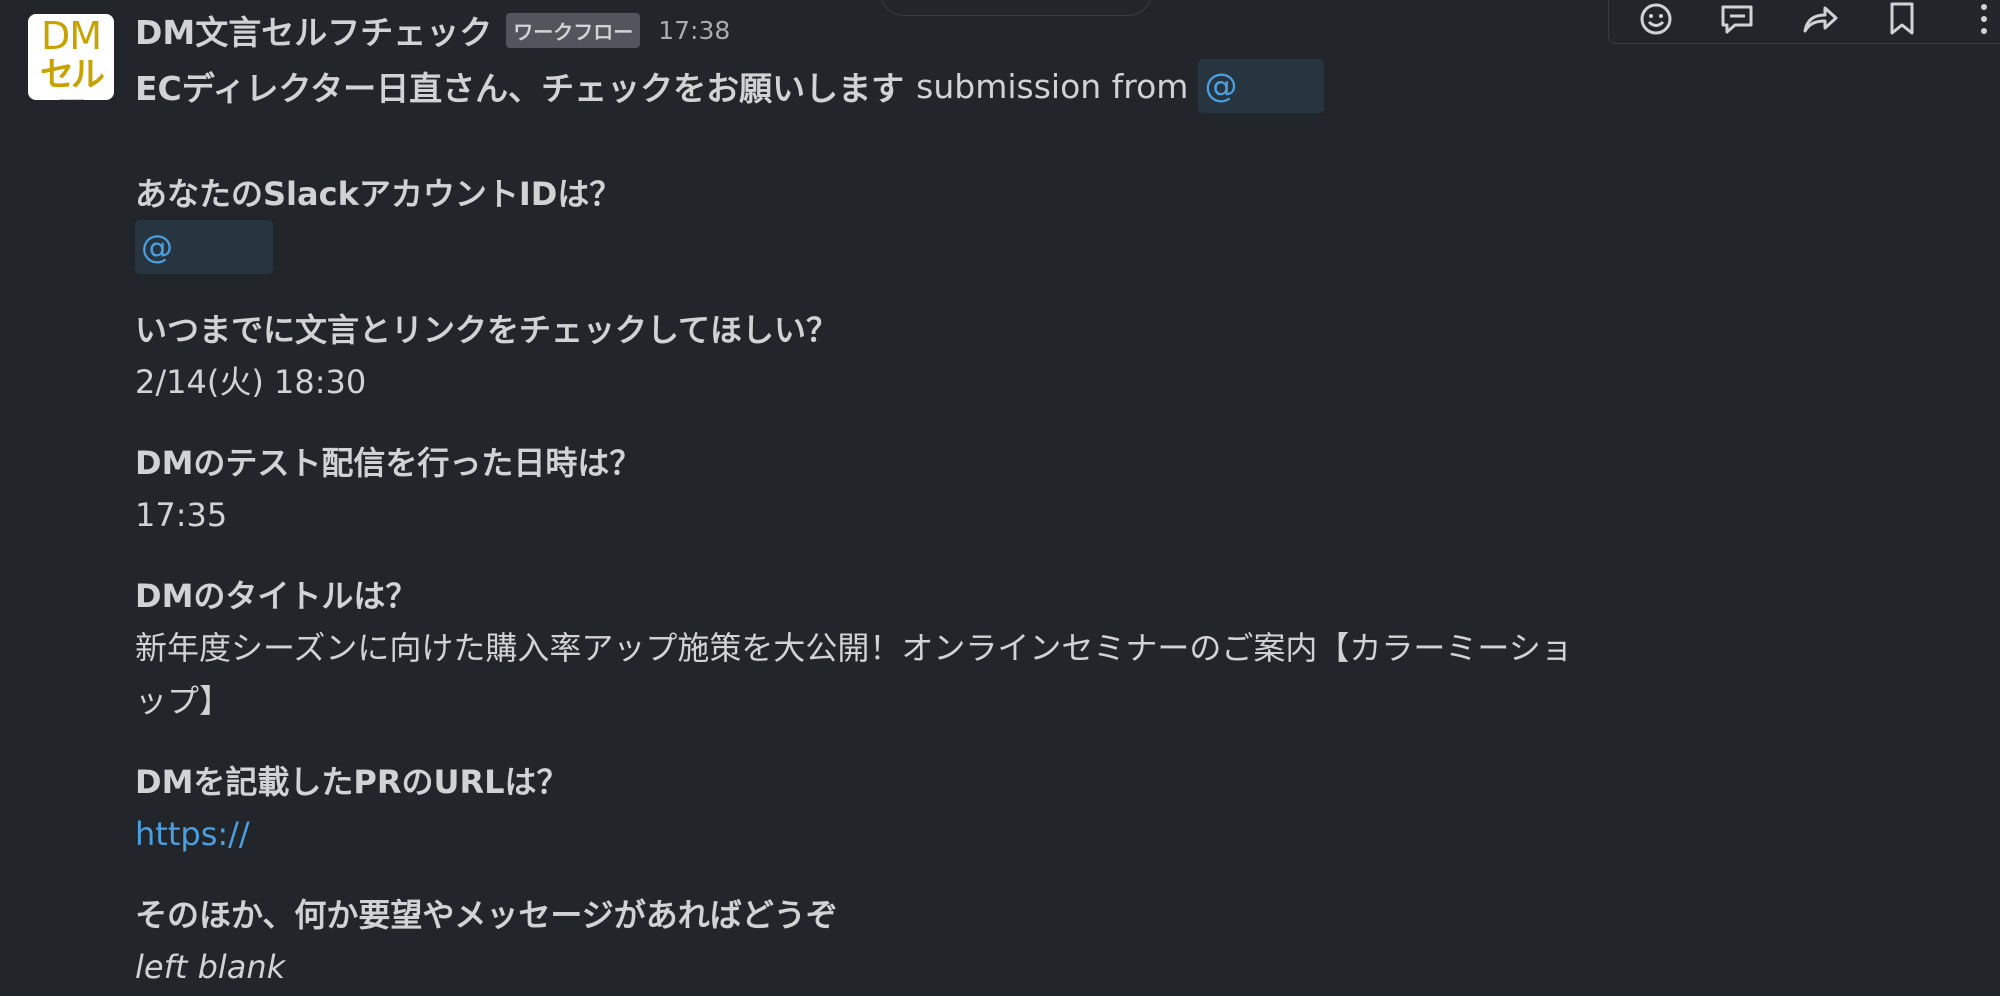 The image size is (2000, 996). I want to click on field-value: 17:35, so click(181, 515).